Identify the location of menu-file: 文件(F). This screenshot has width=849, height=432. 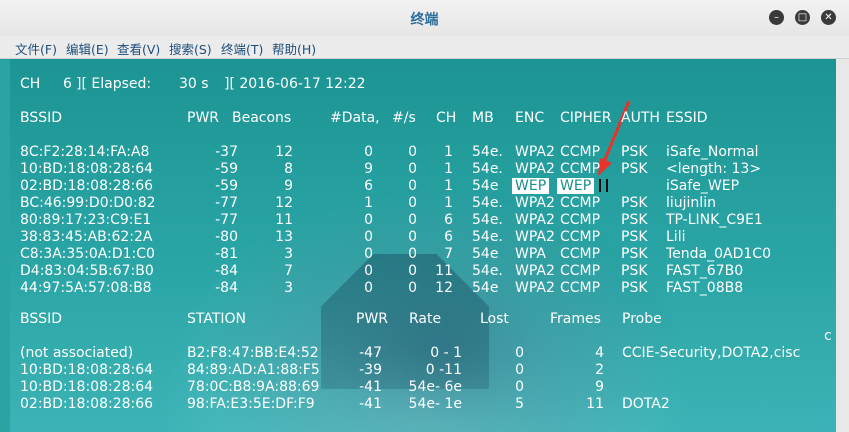
(36, 48).